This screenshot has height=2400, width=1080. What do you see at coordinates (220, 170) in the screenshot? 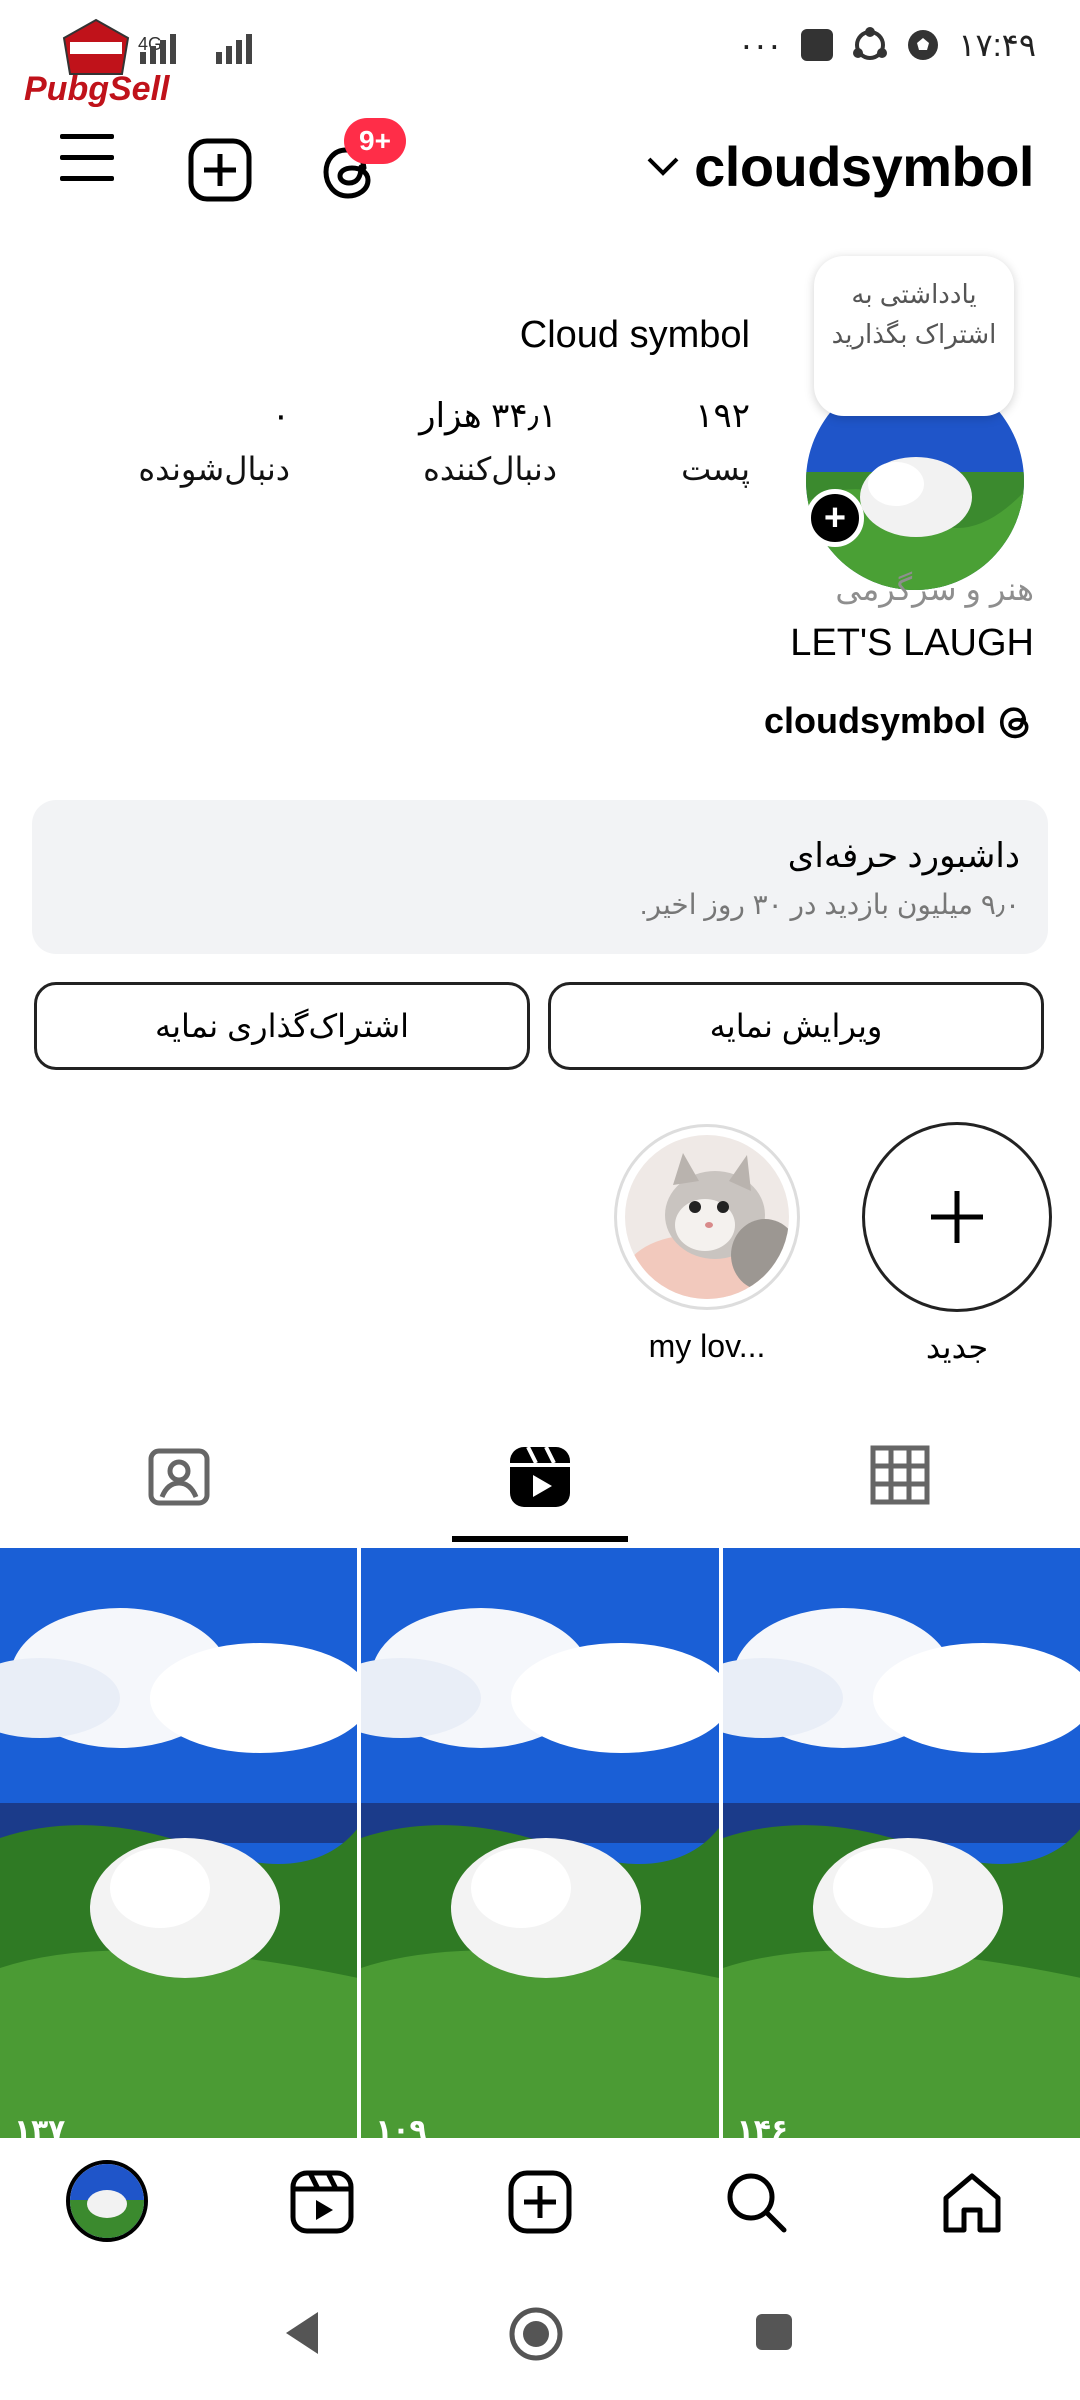
I see `create-post-icon` at bounding box center [220, 170].